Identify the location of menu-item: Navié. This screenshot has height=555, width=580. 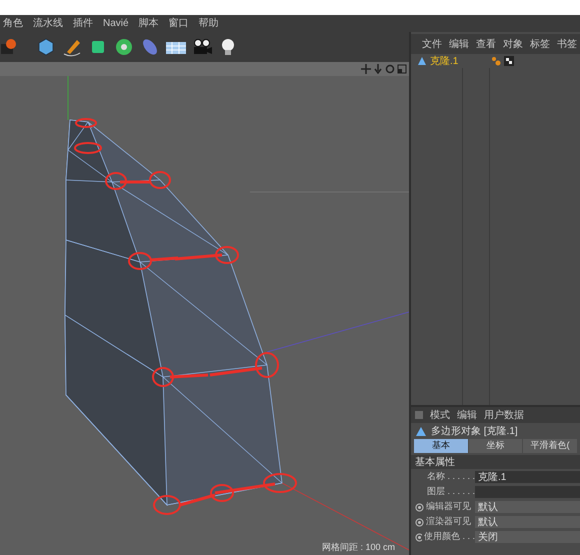
(116, 23).